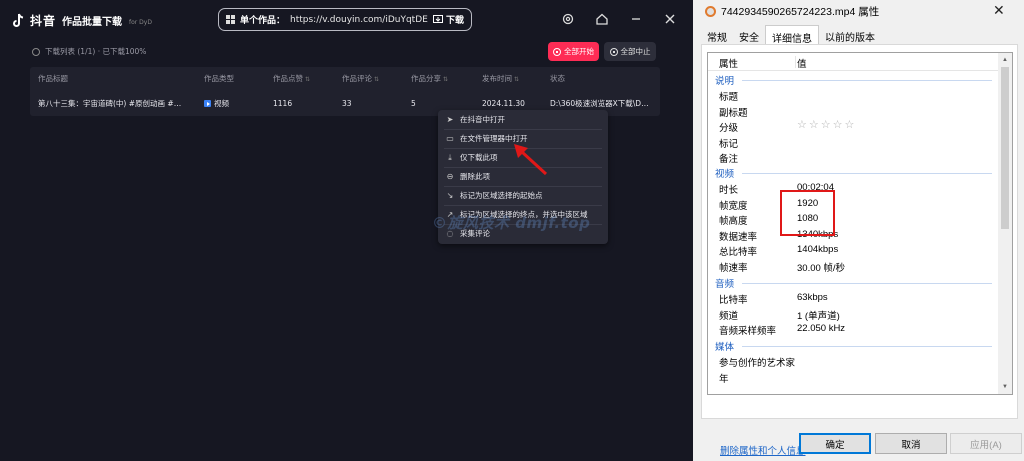  I want to click on download-box-icon, so click(437, 19).